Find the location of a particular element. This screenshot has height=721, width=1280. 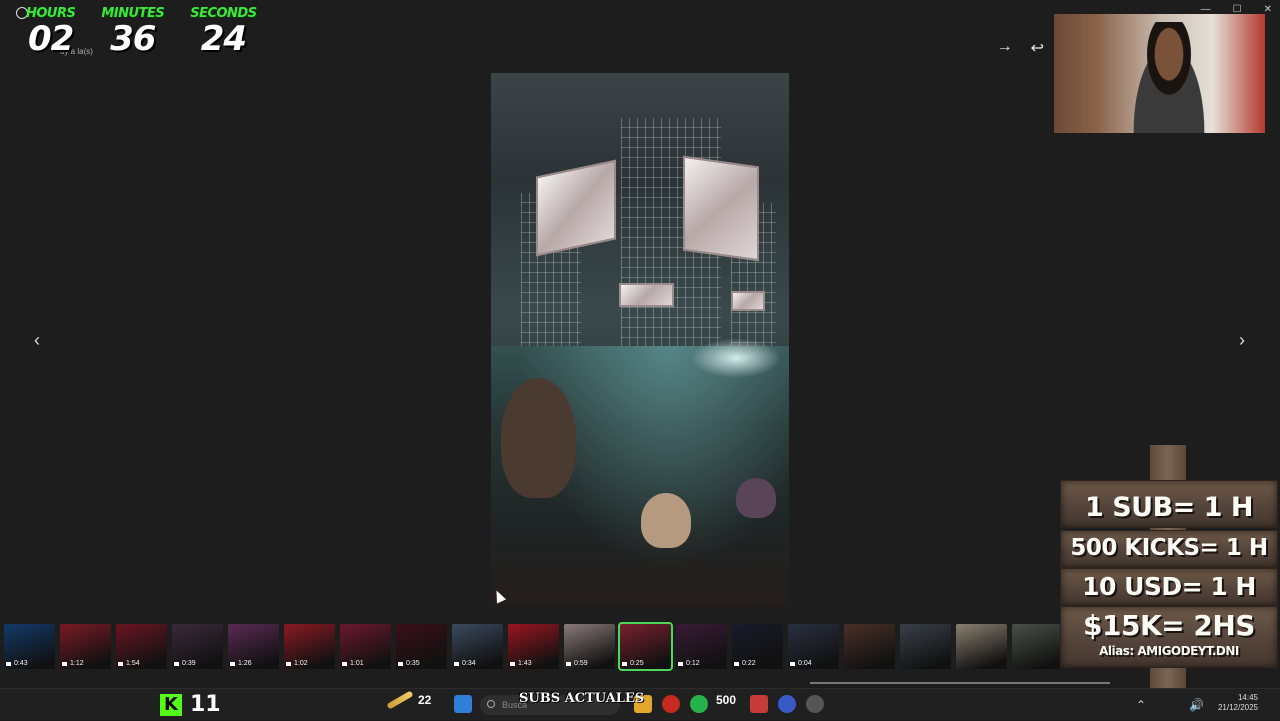

webcam-overlay is located at coordinates (1159, 73).